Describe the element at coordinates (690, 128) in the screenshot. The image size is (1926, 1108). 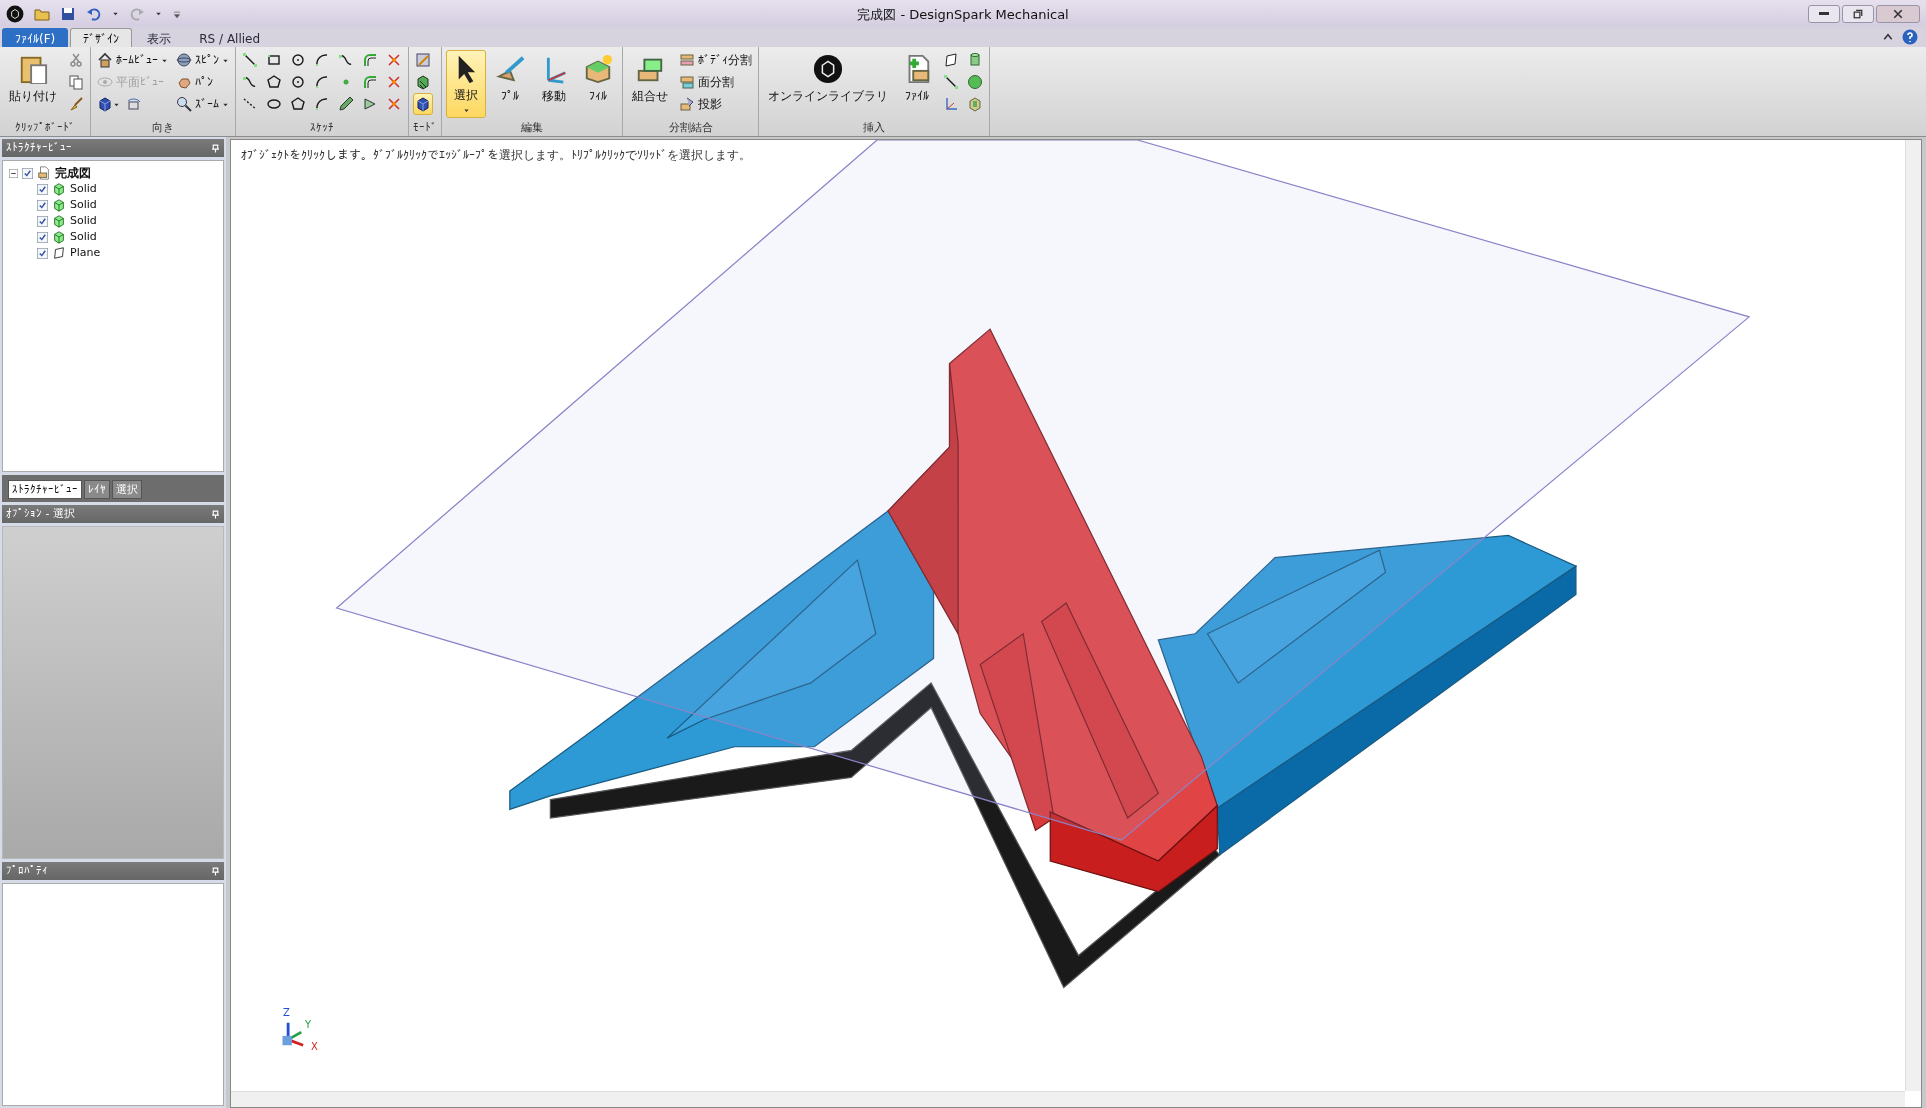
I see `group-label: 分割結合` at that location.